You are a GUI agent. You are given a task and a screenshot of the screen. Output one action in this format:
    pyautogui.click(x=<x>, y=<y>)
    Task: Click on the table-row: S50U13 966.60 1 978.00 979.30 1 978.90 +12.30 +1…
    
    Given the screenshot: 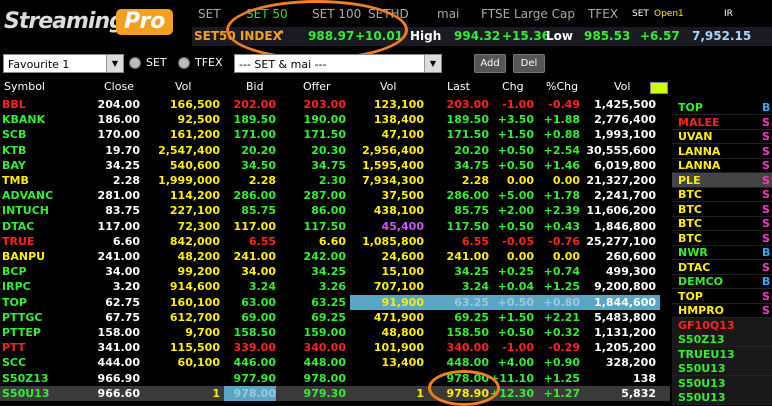 What is the action you would take?
    pyautogui.click(x=335, y=393)
    